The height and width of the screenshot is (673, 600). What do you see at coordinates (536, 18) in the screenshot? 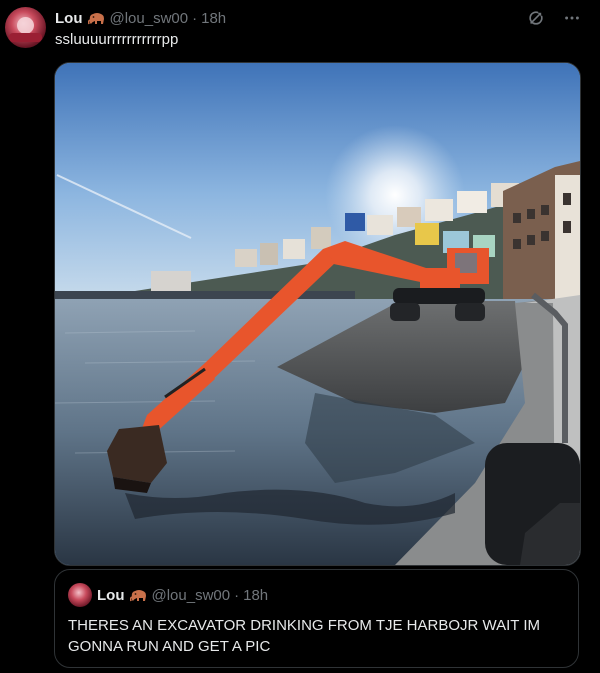
I see `grok-icon` at bounding box center [536, 18].